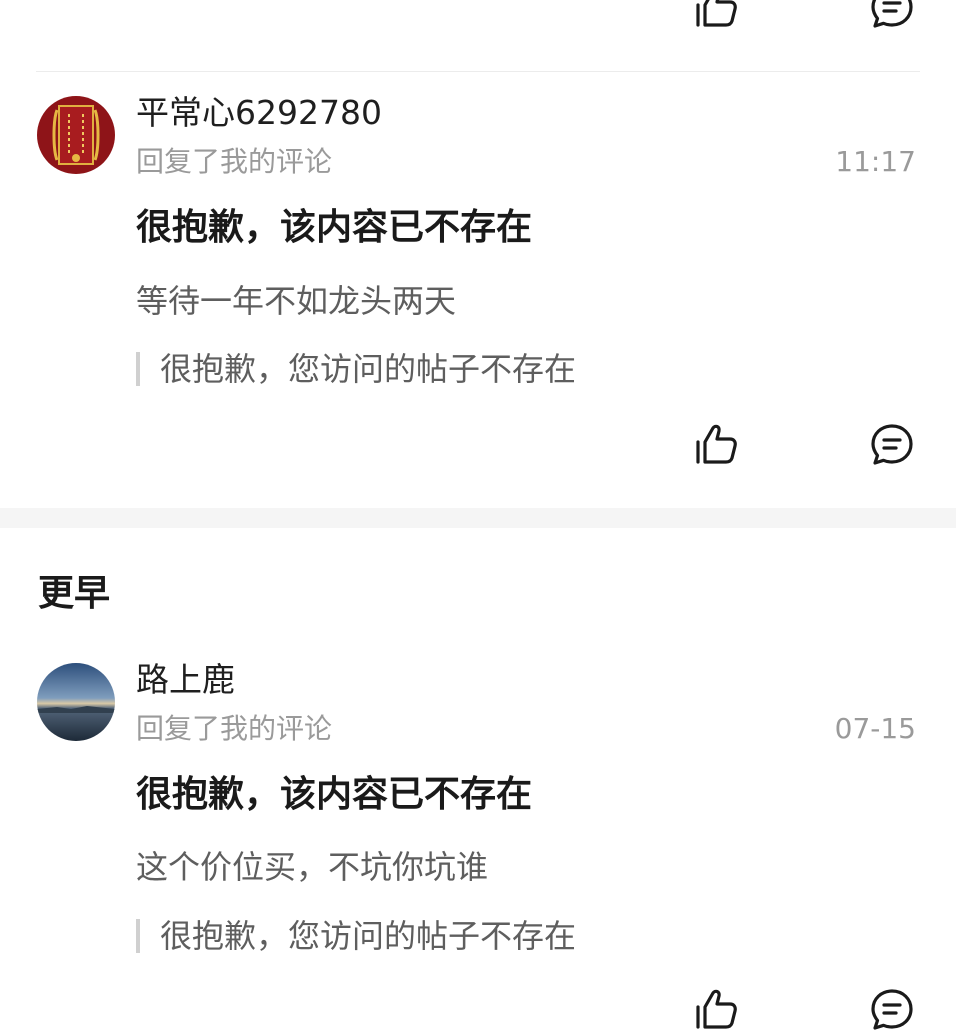 This screenshot has height=1036, width=956. Describe the element at coordinates (478, 71) in the screenshot. I see `divider` at that location.